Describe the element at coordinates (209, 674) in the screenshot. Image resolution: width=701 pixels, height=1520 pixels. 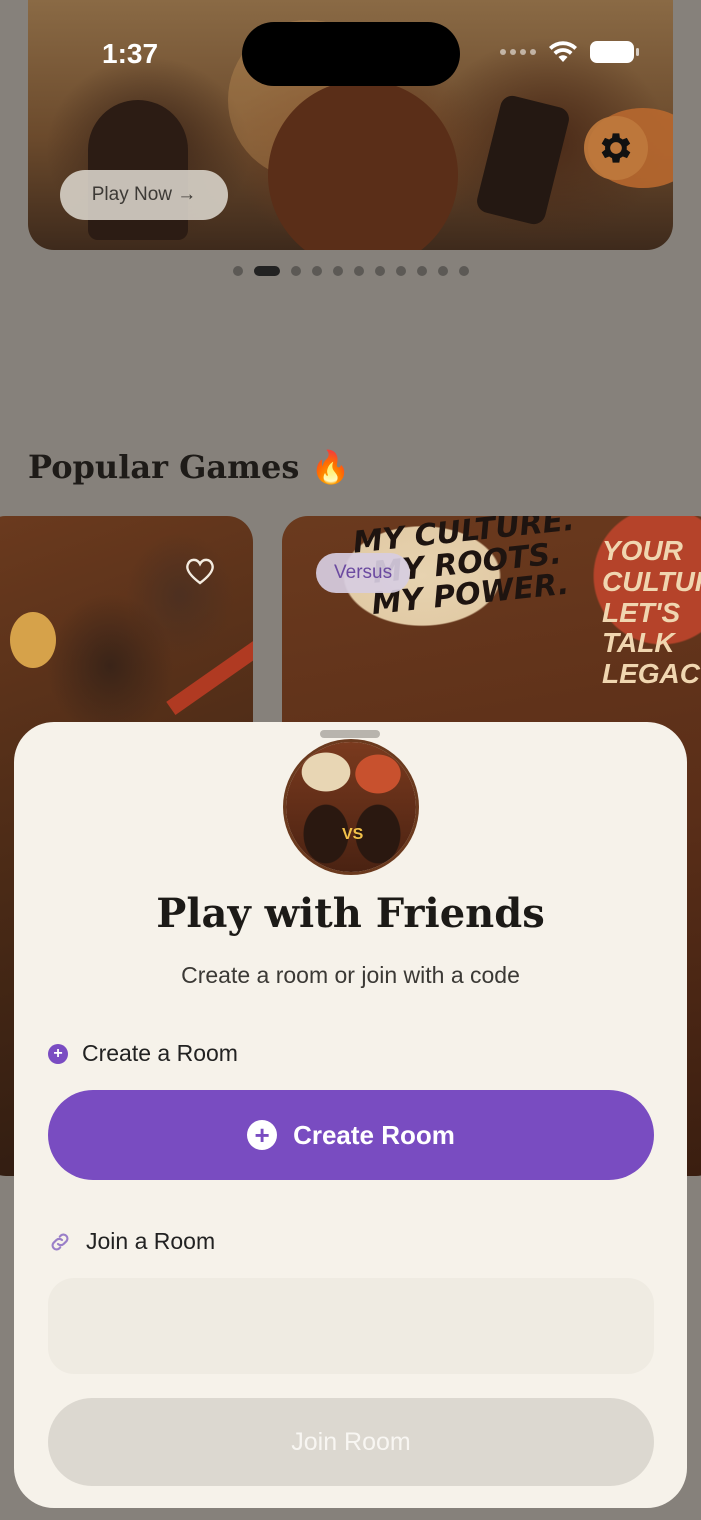
I see `card-art-stripe` at that location.